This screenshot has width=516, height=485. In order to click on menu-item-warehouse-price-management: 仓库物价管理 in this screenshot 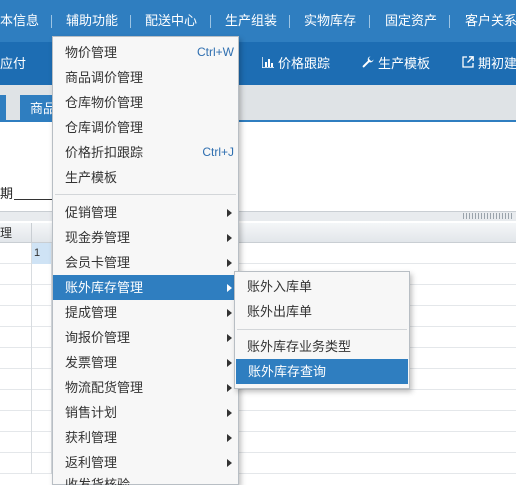, I will do `click(145, 102)`.